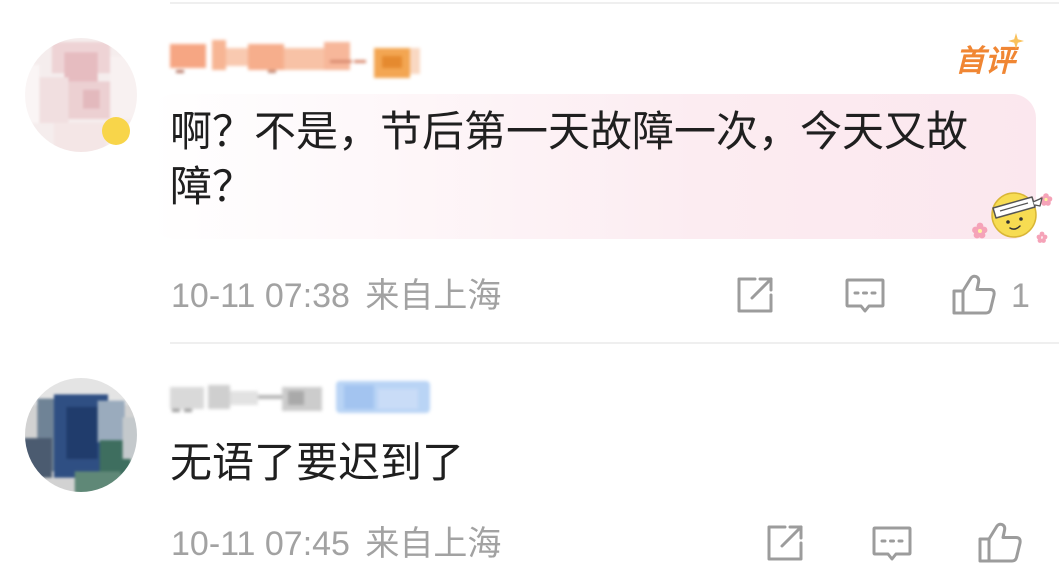  What do you see at coordinates (985, 61) in the screenshot?
I see `first-comment-badge: 首评` at bounding box center [985, 61].